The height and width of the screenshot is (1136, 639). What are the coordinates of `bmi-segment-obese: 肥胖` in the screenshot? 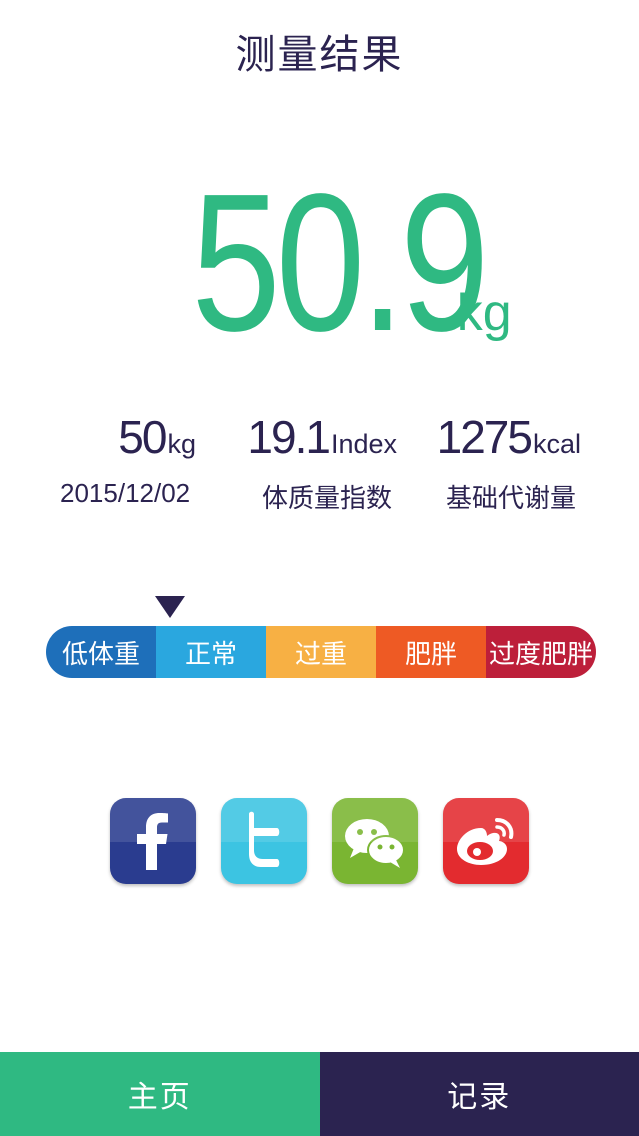 It's located at (431, 652).